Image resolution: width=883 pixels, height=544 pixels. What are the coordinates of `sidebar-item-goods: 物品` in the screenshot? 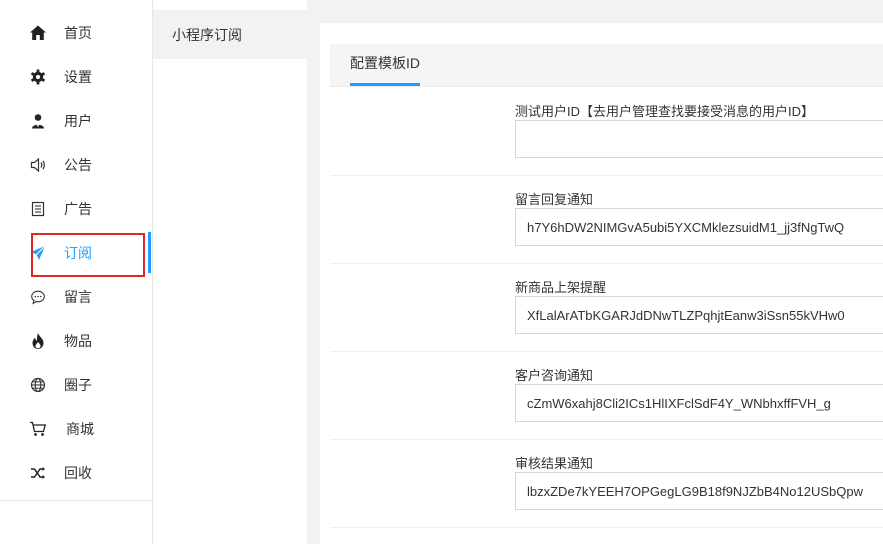 It's located at (76, 341).